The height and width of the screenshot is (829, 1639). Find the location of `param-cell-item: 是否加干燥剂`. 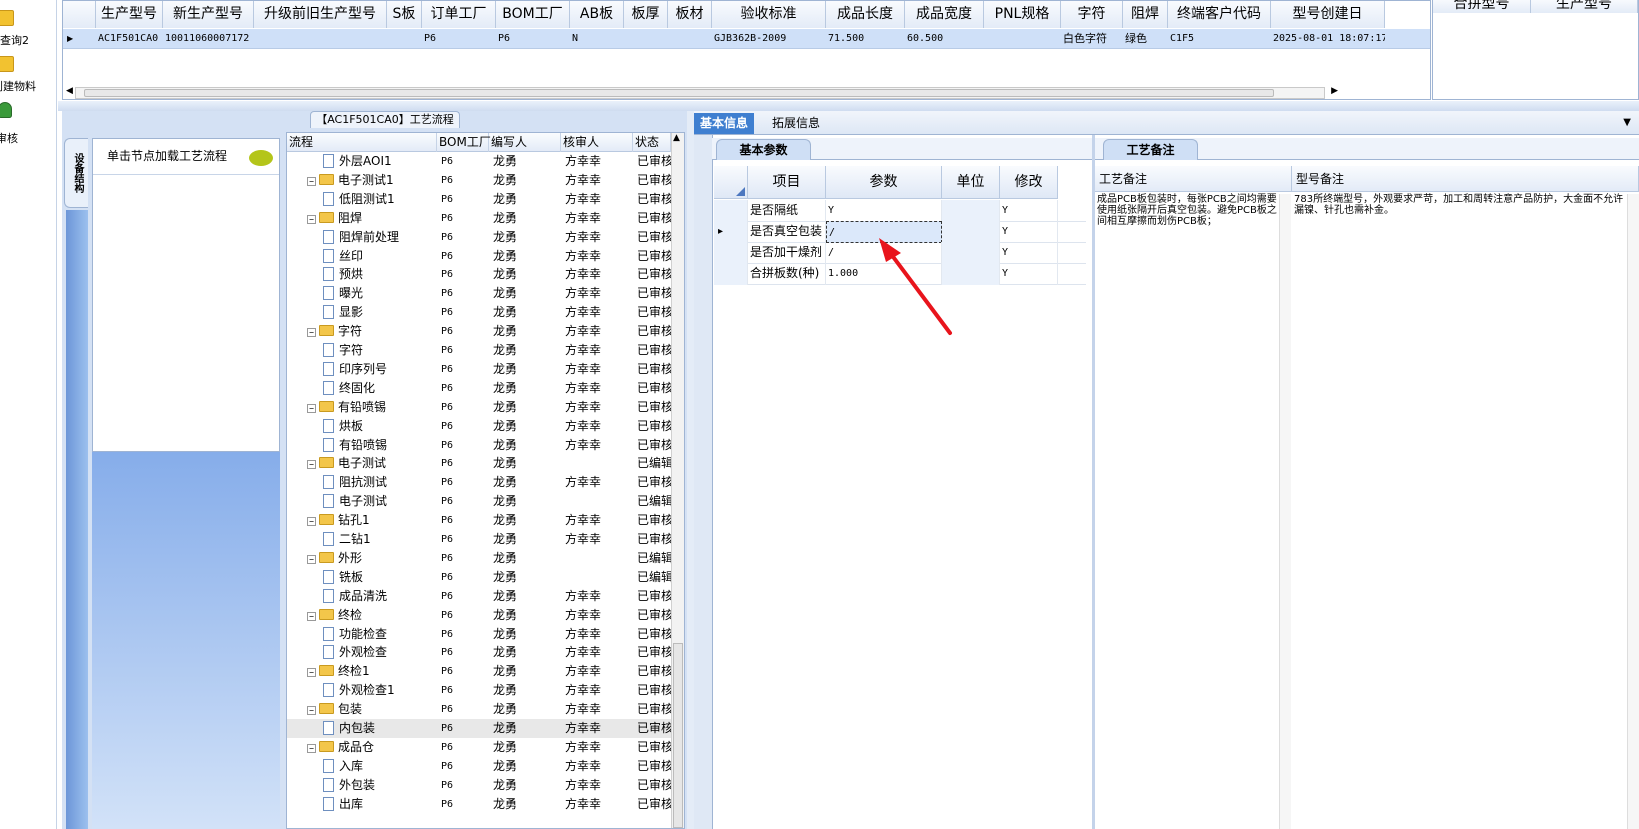

param-cell-item: 是否加干燥剂 is located at coordinates (787, 253).